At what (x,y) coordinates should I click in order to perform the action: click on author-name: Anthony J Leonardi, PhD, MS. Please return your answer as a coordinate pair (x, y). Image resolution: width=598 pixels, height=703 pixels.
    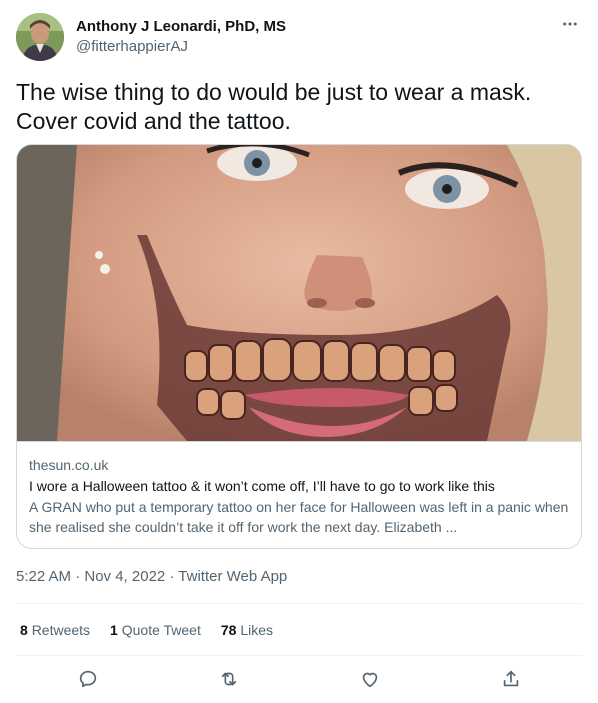
    Looking at the image, I should click on (181, 27).